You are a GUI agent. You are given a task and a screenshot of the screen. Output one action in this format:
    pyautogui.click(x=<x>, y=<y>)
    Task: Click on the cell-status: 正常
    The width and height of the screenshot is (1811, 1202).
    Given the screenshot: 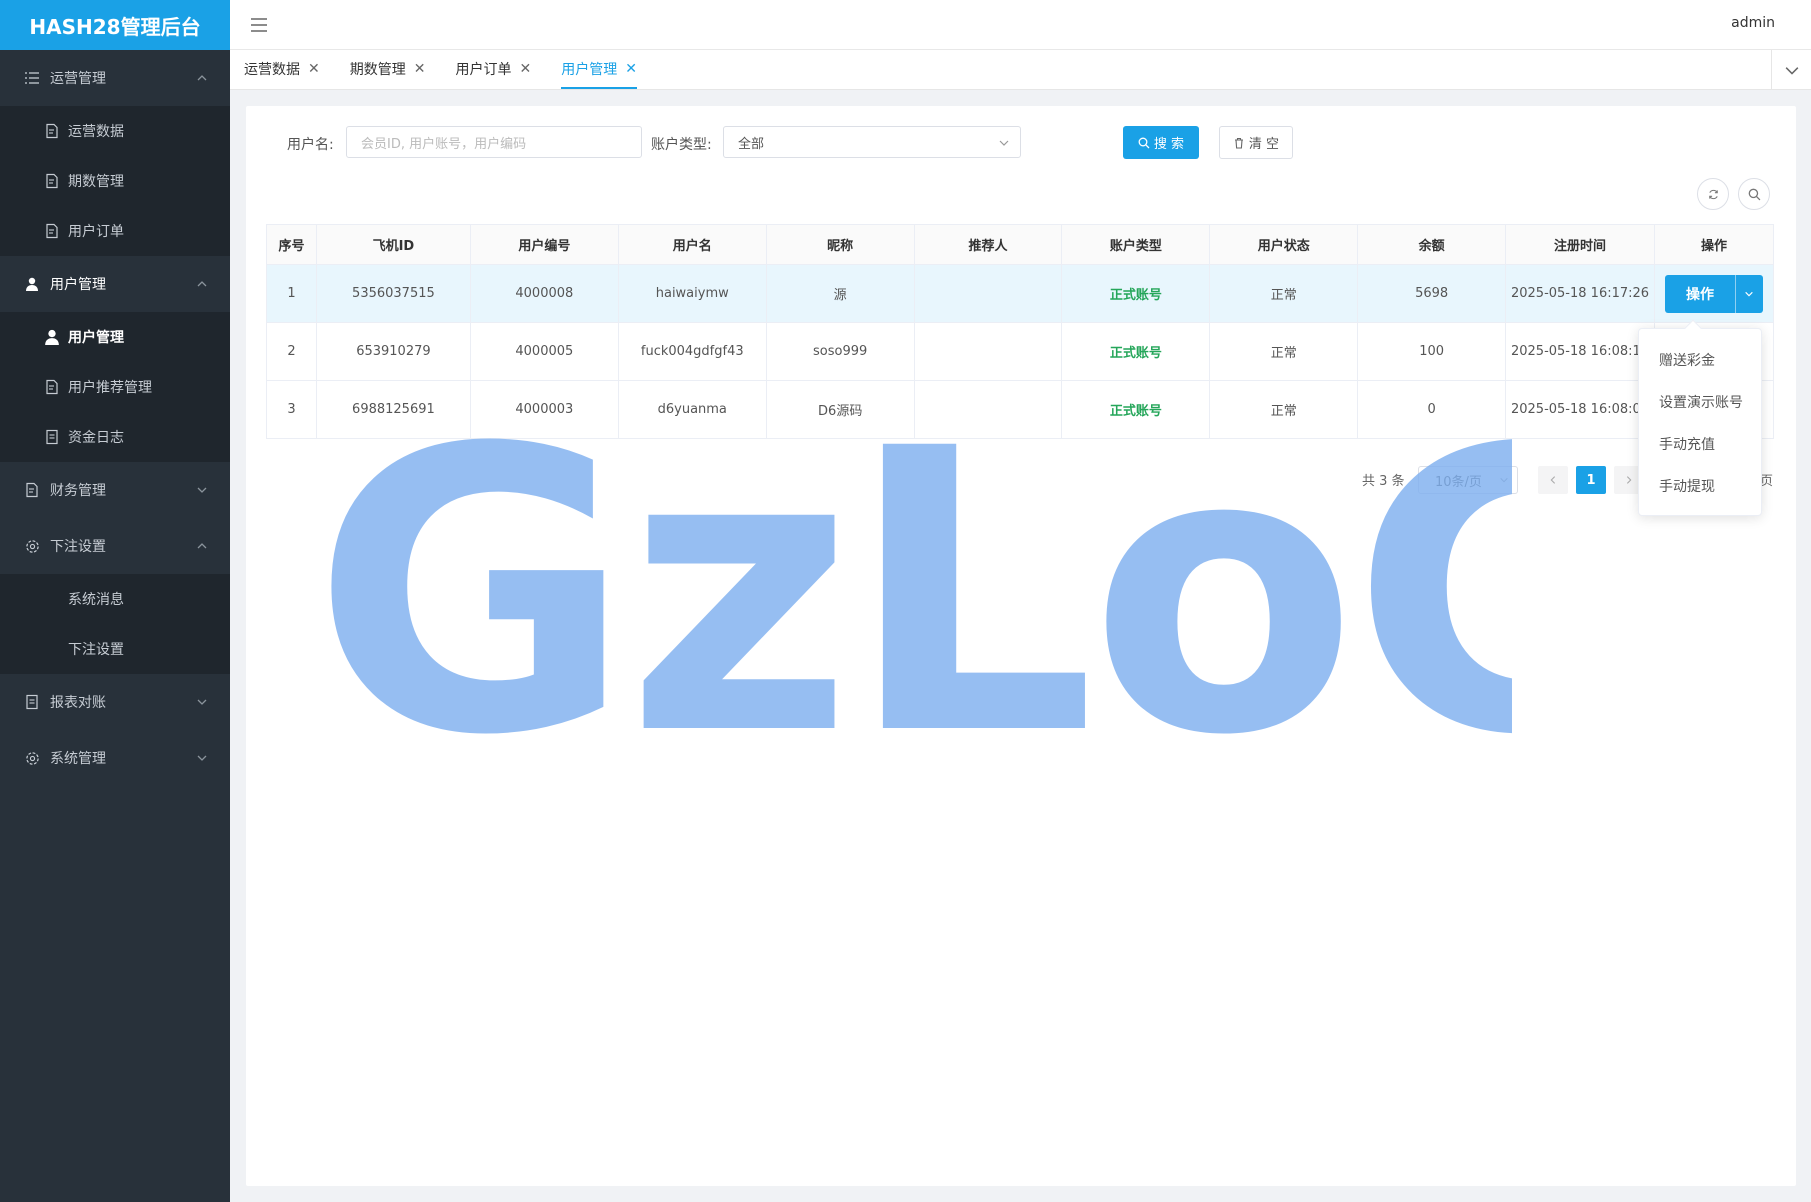 What is the action you would take?
    pyautogui.click(x=1284, y=409)
    